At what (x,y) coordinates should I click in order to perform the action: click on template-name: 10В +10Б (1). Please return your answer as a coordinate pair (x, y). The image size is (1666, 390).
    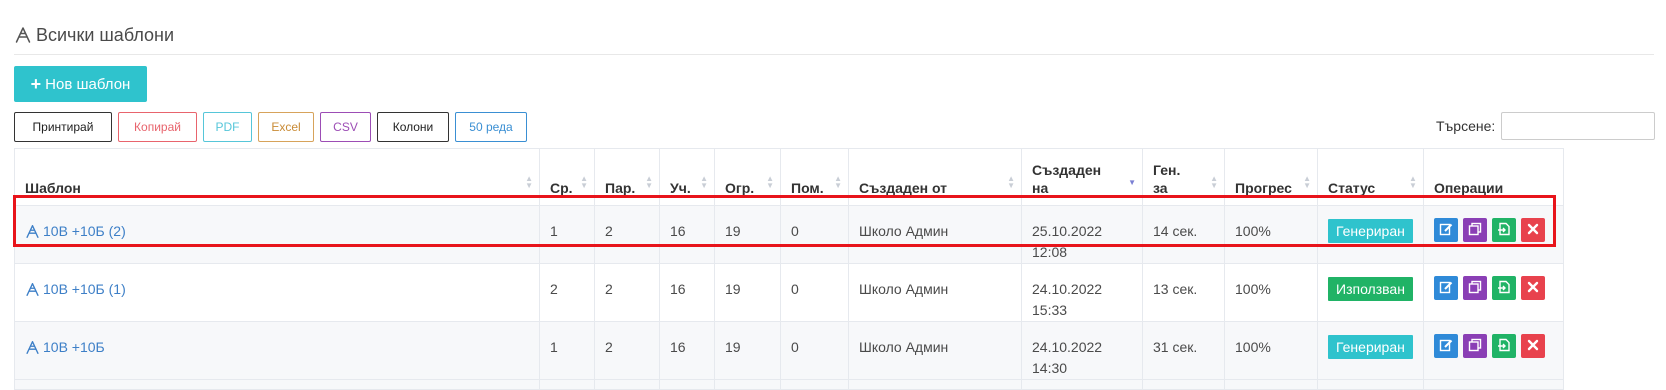
    Looking at the image, I should click on (84, 289).